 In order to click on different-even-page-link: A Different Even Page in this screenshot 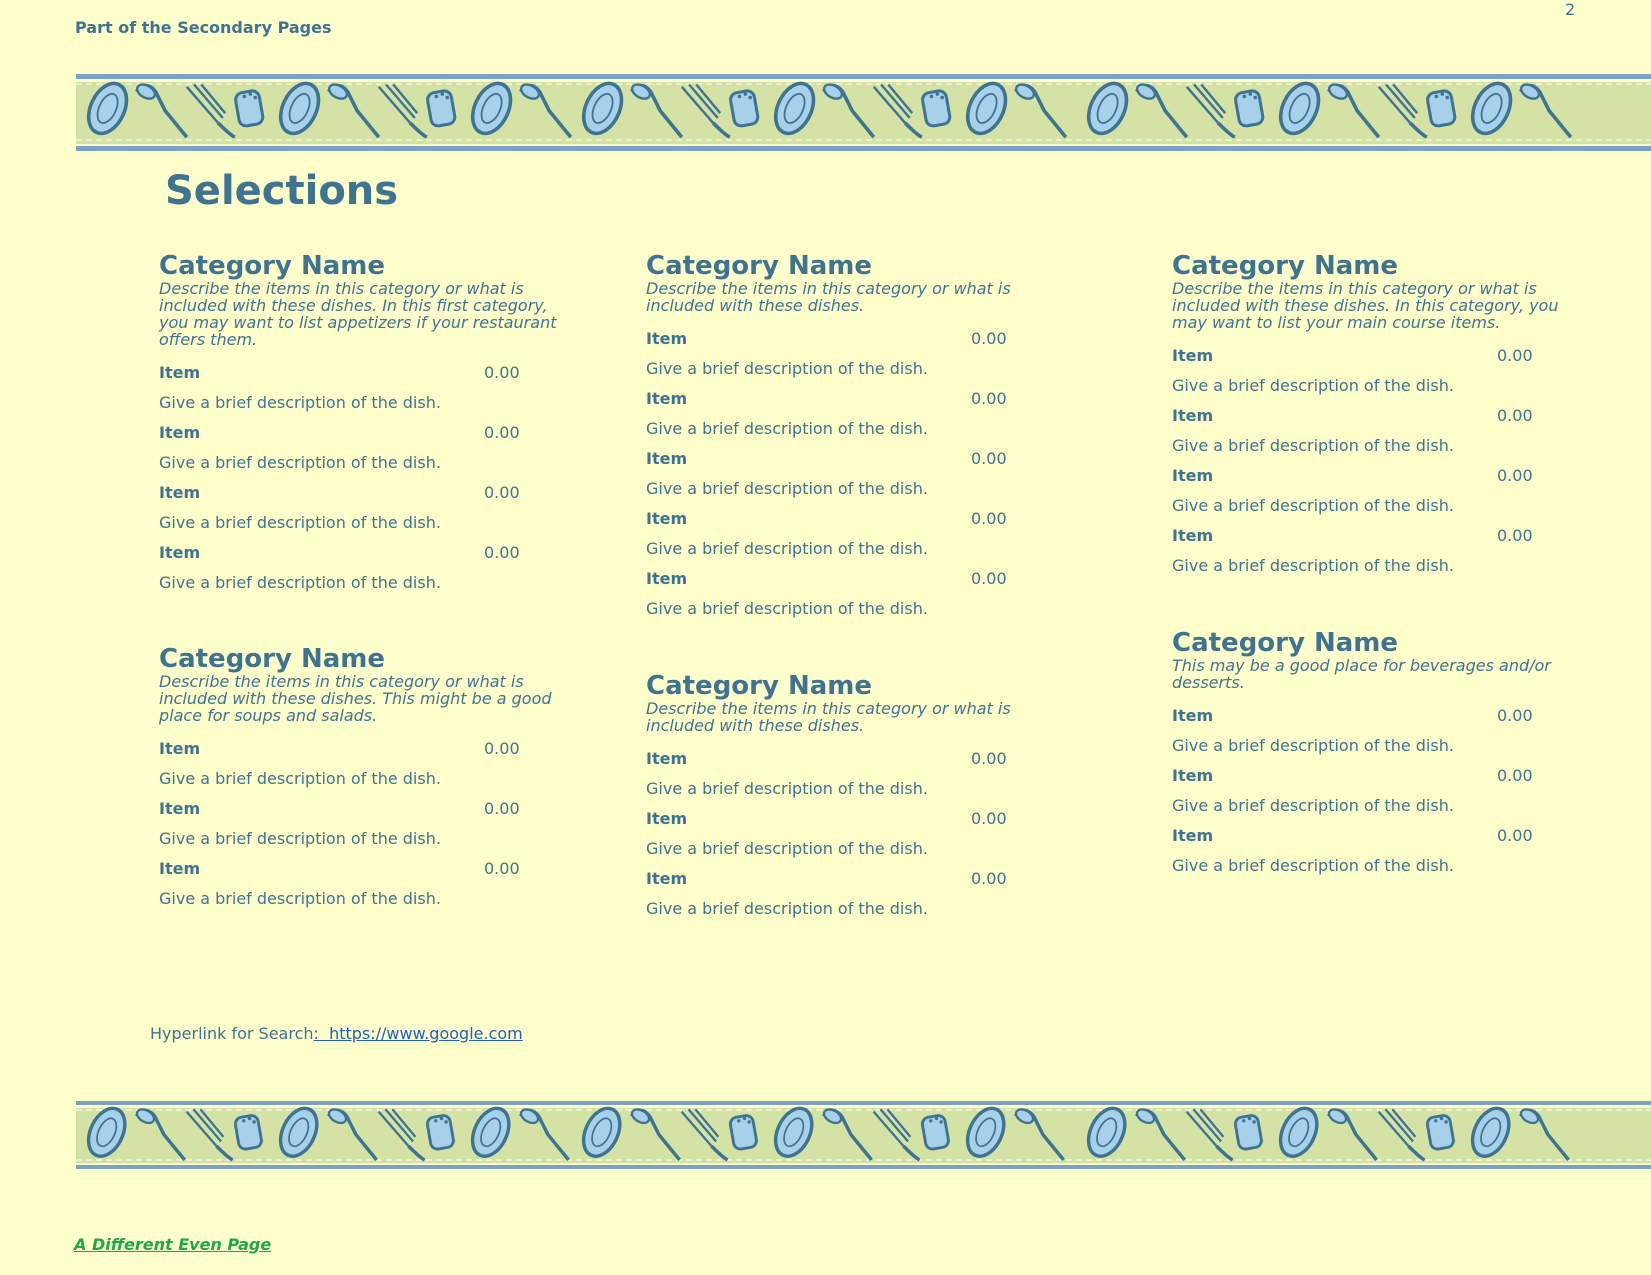, I will do `click(172, 1244)`.